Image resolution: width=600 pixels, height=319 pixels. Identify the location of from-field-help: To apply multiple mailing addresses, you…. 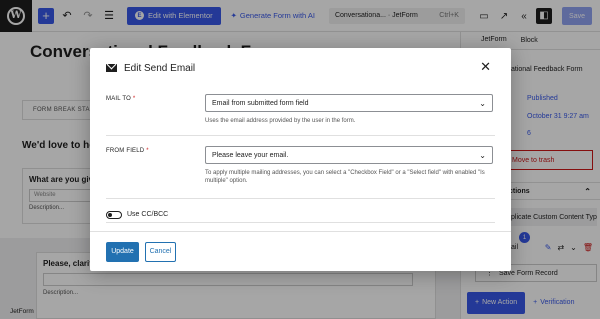
(345, 177).